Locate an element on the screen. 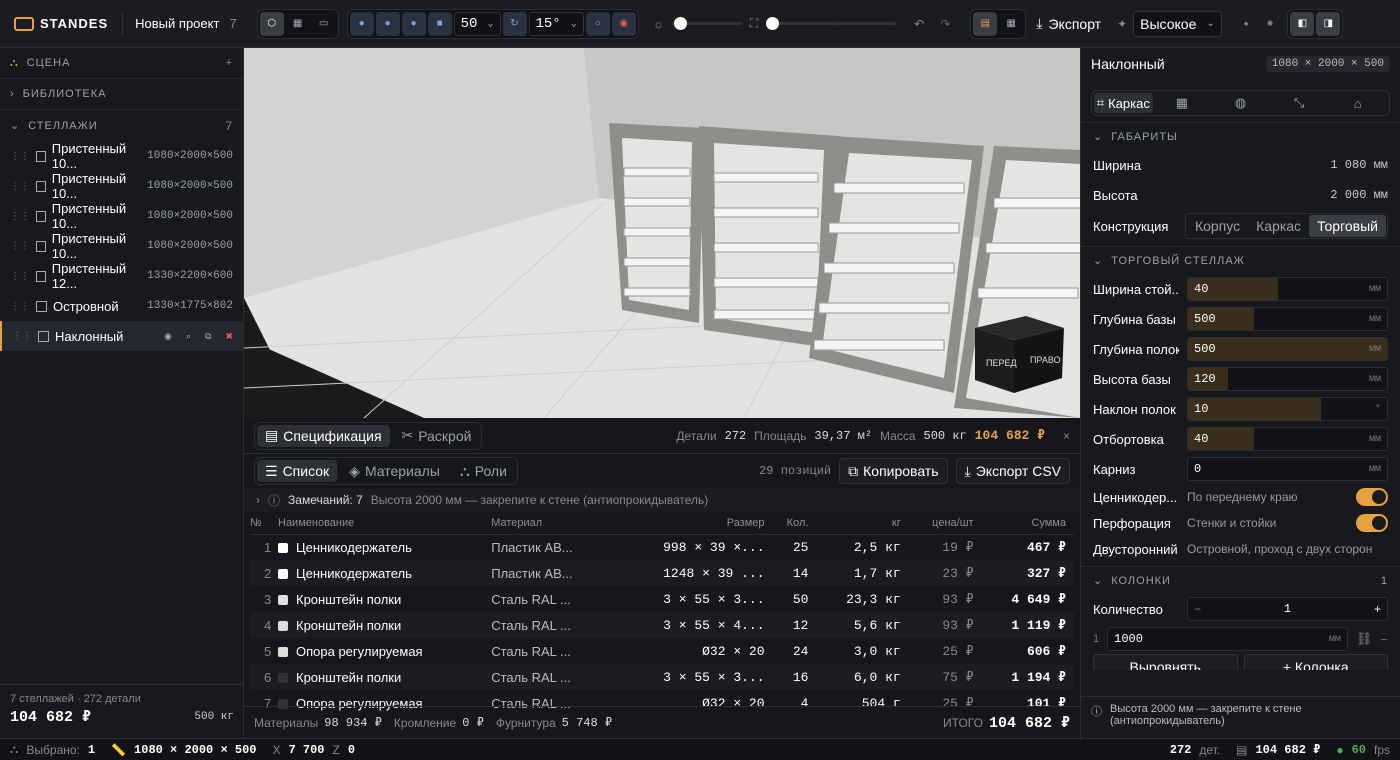 This screenshot has width=1400, height=760. library-section: › БИБЛИОТЕКА is located at coordinates (121, 94).